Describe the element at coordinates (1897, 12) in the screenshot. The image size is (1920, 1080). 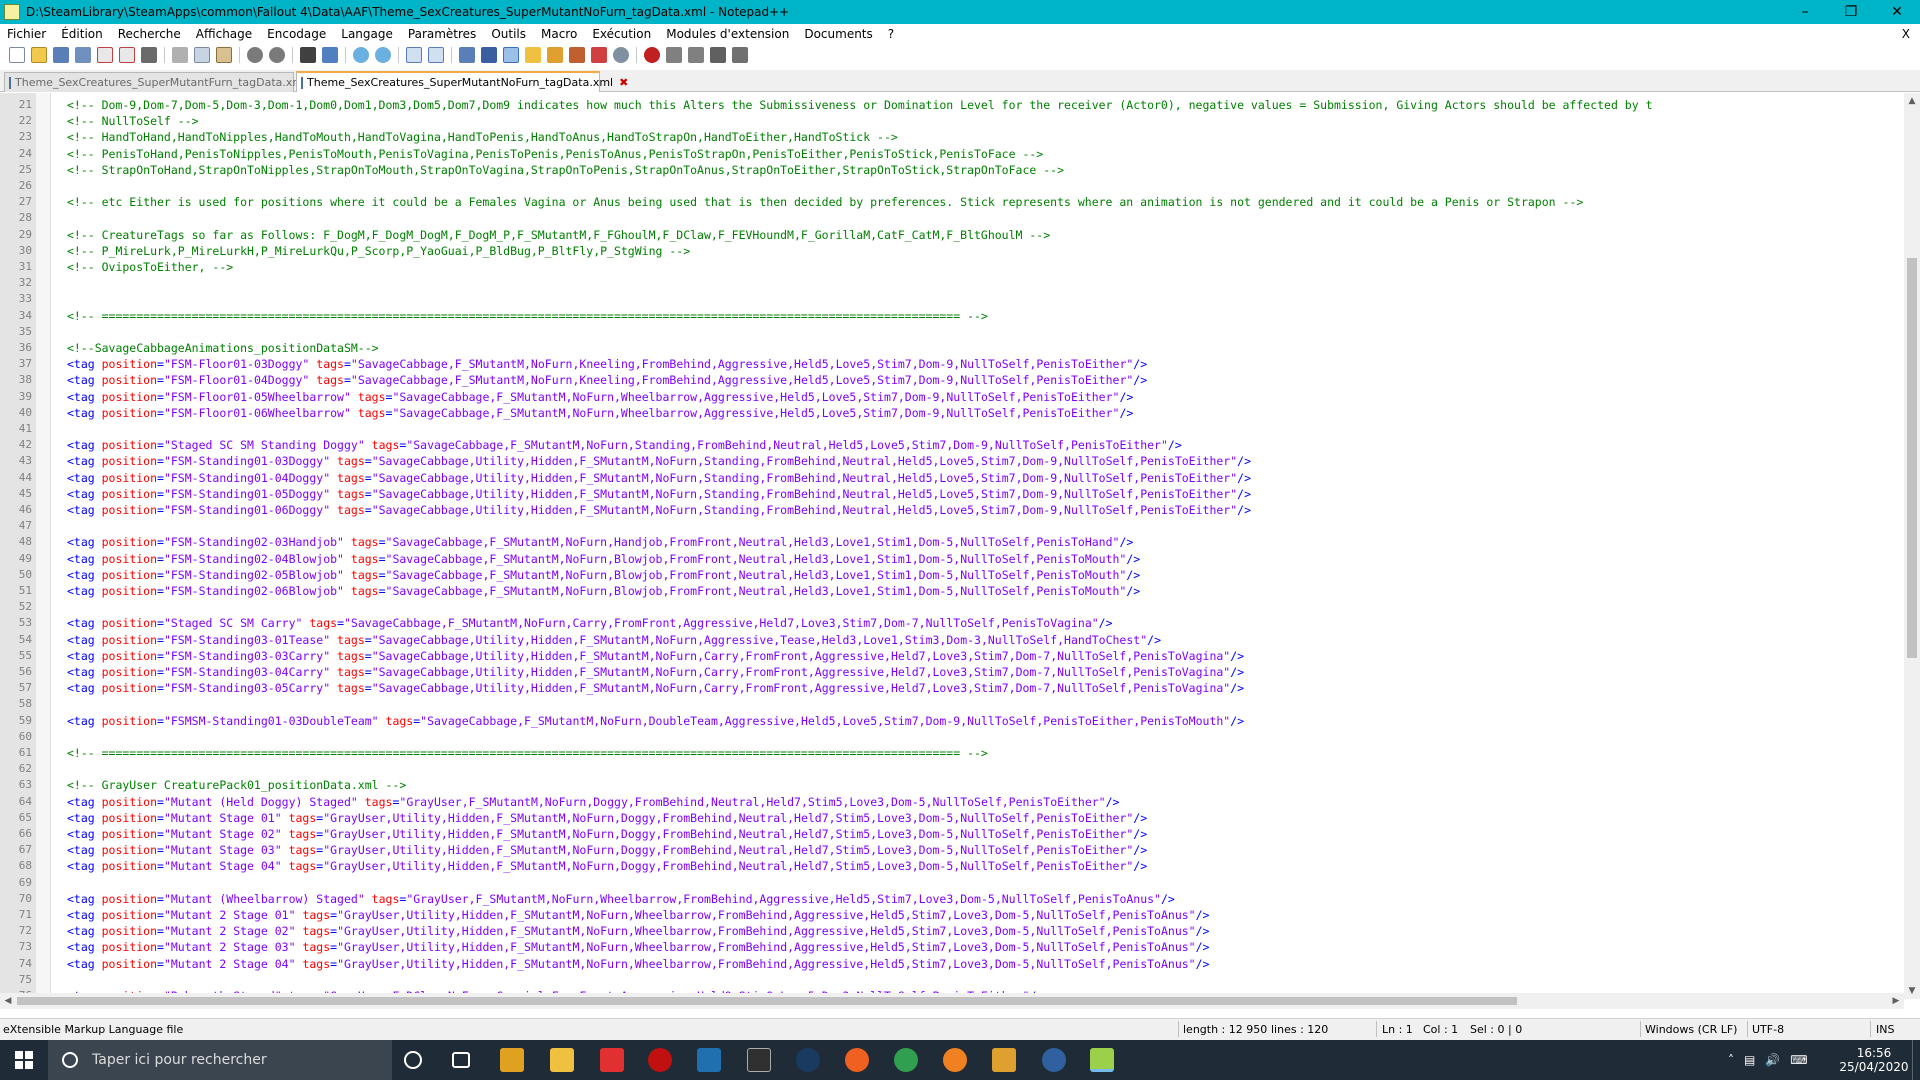
I see `close-window-button: ✕` at that location.